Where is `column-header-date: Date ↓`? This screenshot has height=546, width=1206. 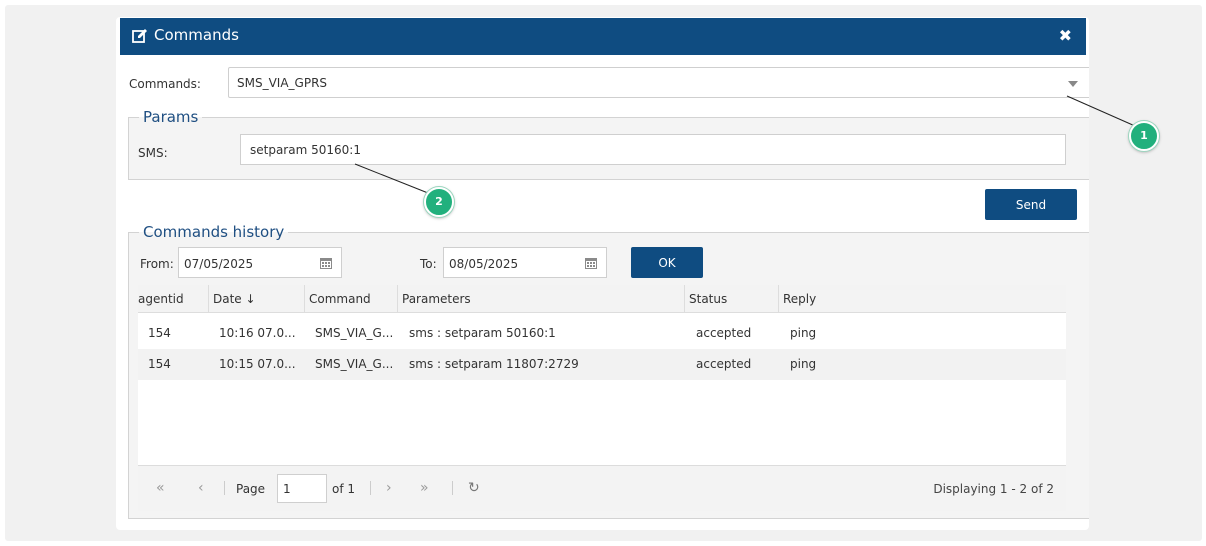 column-header-date: Date ↓ is located at coordinates (256, 299).